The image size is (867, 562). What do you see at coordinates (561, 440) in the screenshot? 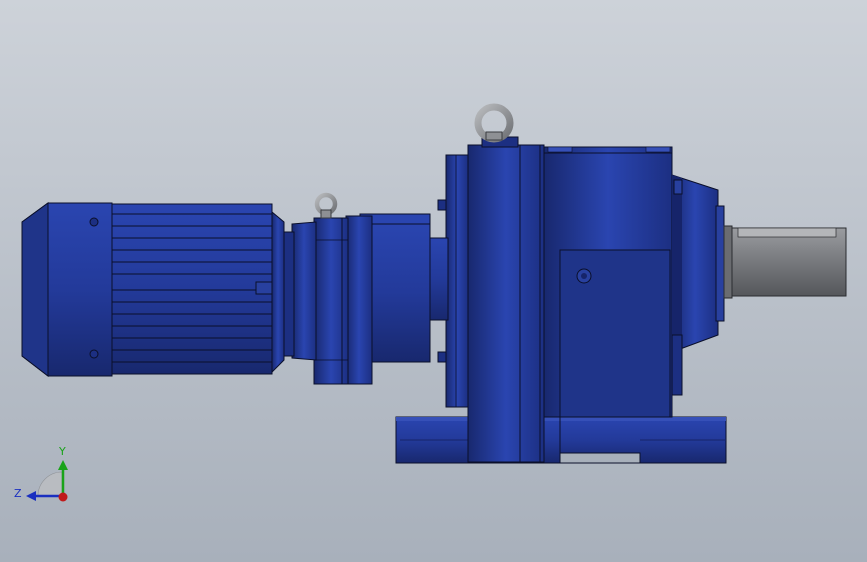
I see `foot-mount` at bounding box center [561, 440].